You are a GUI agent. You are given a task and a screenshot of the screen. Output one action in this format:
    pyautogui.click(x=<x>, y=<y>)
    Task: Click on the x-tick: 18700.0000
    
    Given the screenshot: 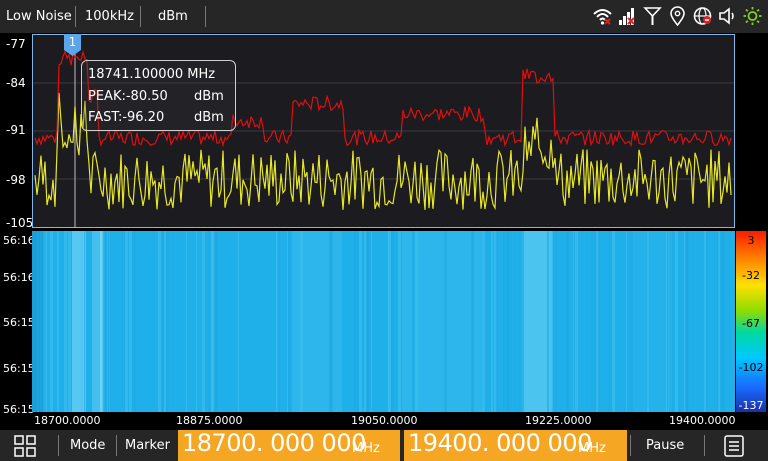 What is the action you would take?
    pyautogui.click(x=67, y=420)
    